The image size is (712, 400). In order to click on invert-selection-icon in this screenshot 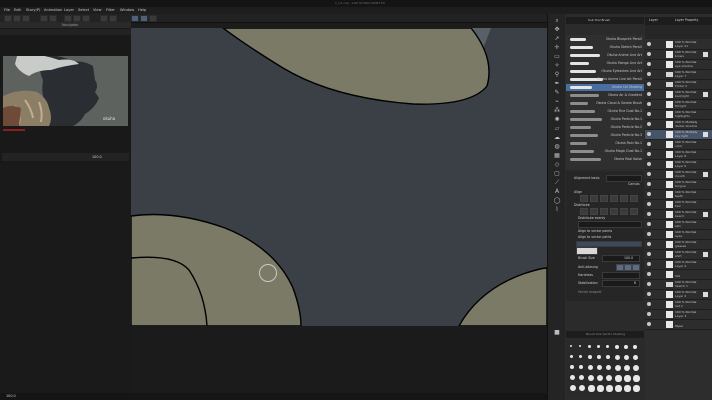, I will do `click(113, 18)`.